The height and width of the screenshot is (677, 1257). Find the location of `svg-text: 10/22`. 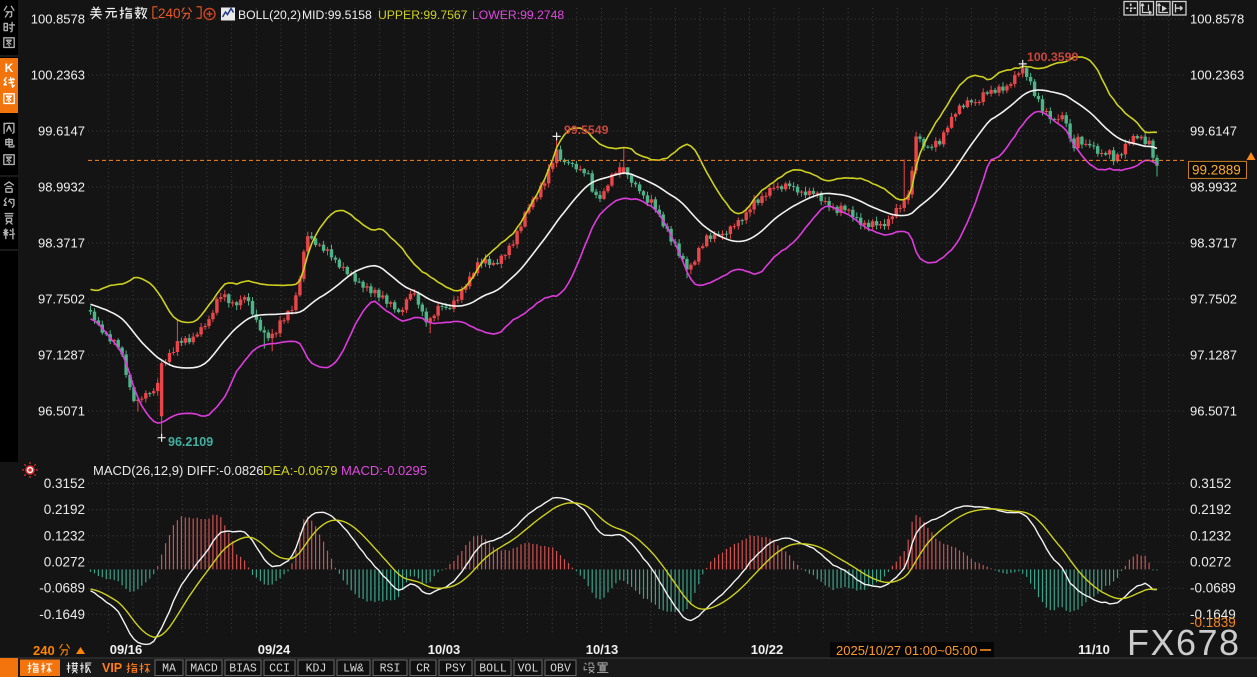

svg-text: 10/22 is located at coordinates (767, 649).